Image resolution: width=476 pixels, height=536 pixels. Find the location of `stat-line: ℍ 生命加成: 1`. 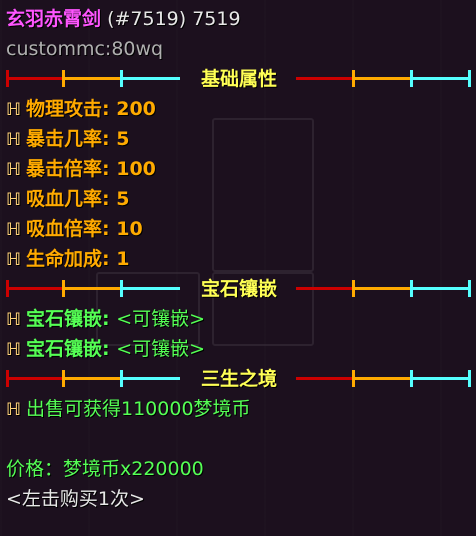

stat-line: ℍ 生命加成: 1 is located at coordinates (241, 259).